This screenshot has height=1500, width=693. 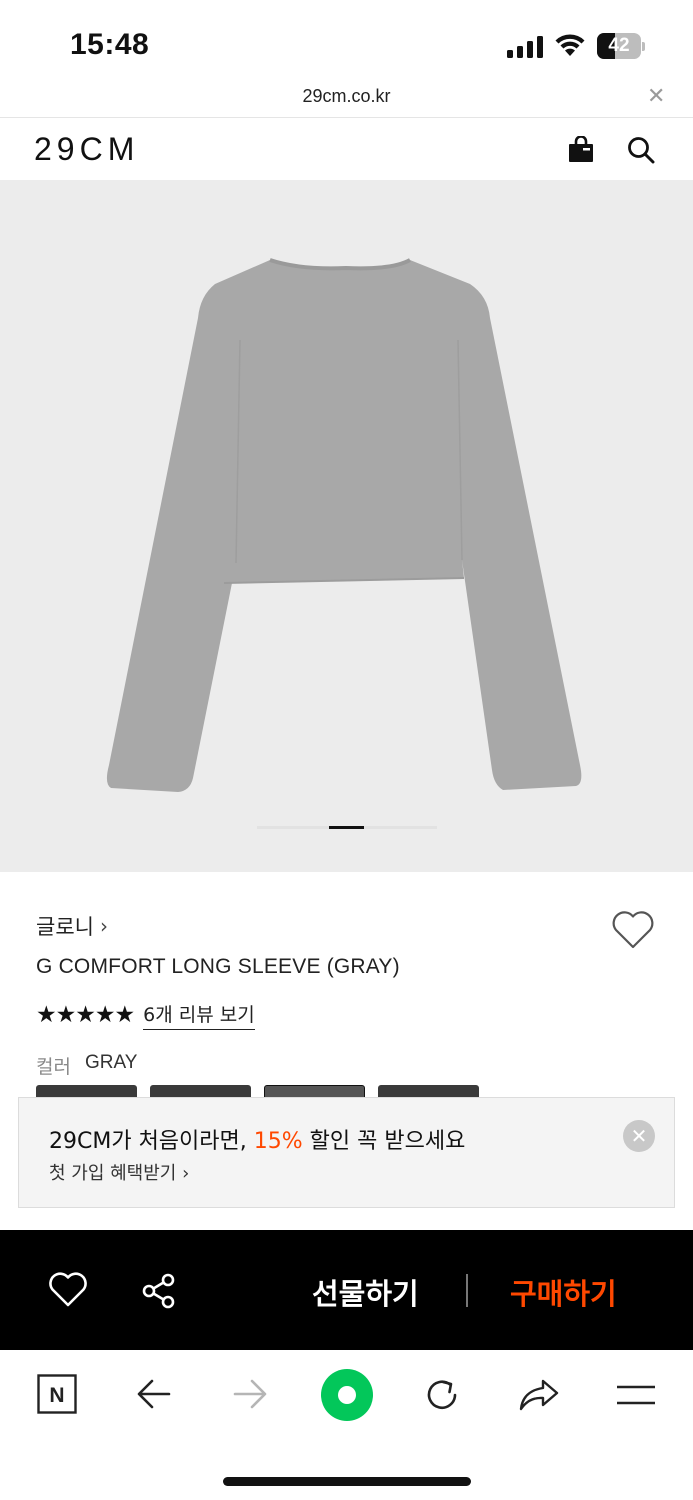 I want to click on rating-row: ★★★★★ 6개 리뷰 보기, so click(x=145, y=1015).